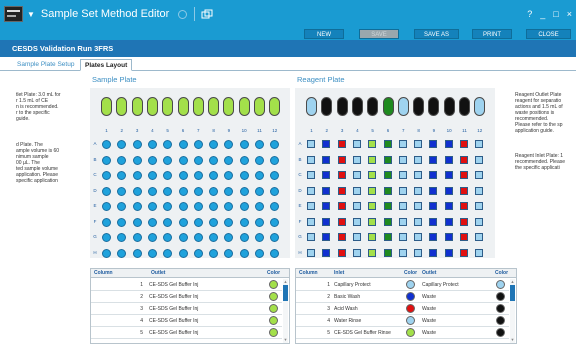 The height and width of the screenshot is (345, 576). Describe the element at coordinates (13, 14) in the screenshot. I see `app-icon` at that location.